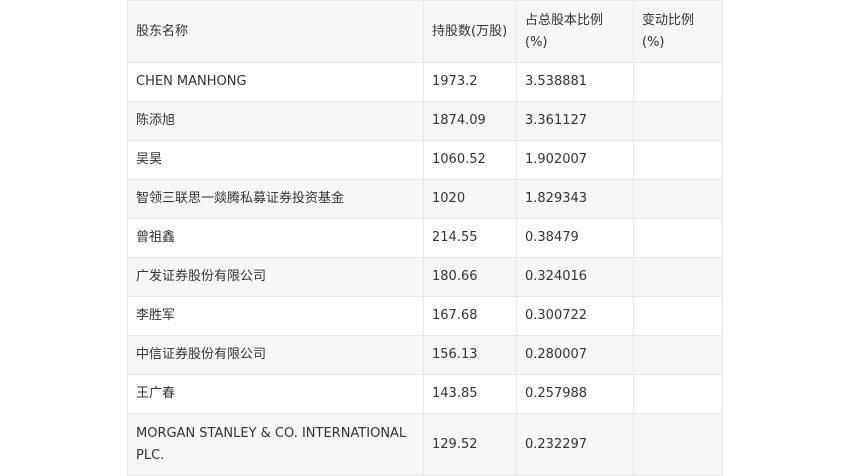 The image size is (850, 476). What do you see at coordinates (470, 31) in the screenshot?
I see `header-shares: 持股数(万股)` at bounding box center [470, 31].